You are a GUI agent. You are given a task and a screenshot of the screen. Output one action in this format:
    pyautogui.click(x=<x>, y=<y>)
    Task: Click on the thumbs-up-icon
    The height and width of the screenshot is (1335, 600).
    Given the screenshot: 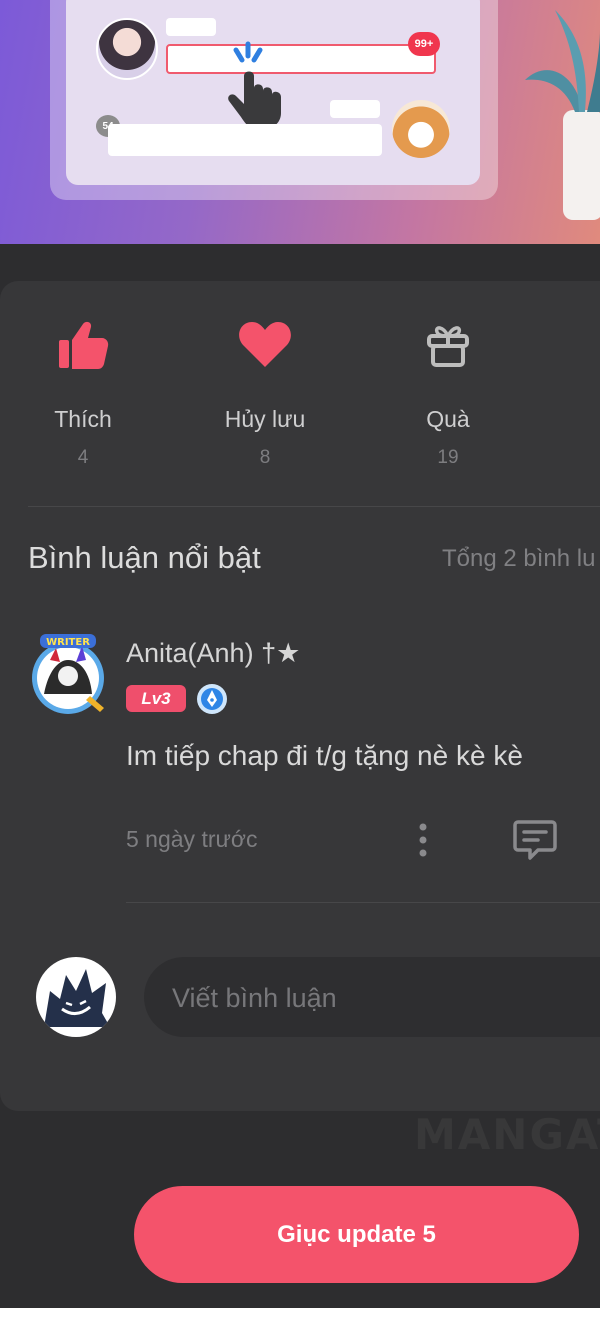 What is the action you would take?
    pyautogui.click(x=84, y=345)
    